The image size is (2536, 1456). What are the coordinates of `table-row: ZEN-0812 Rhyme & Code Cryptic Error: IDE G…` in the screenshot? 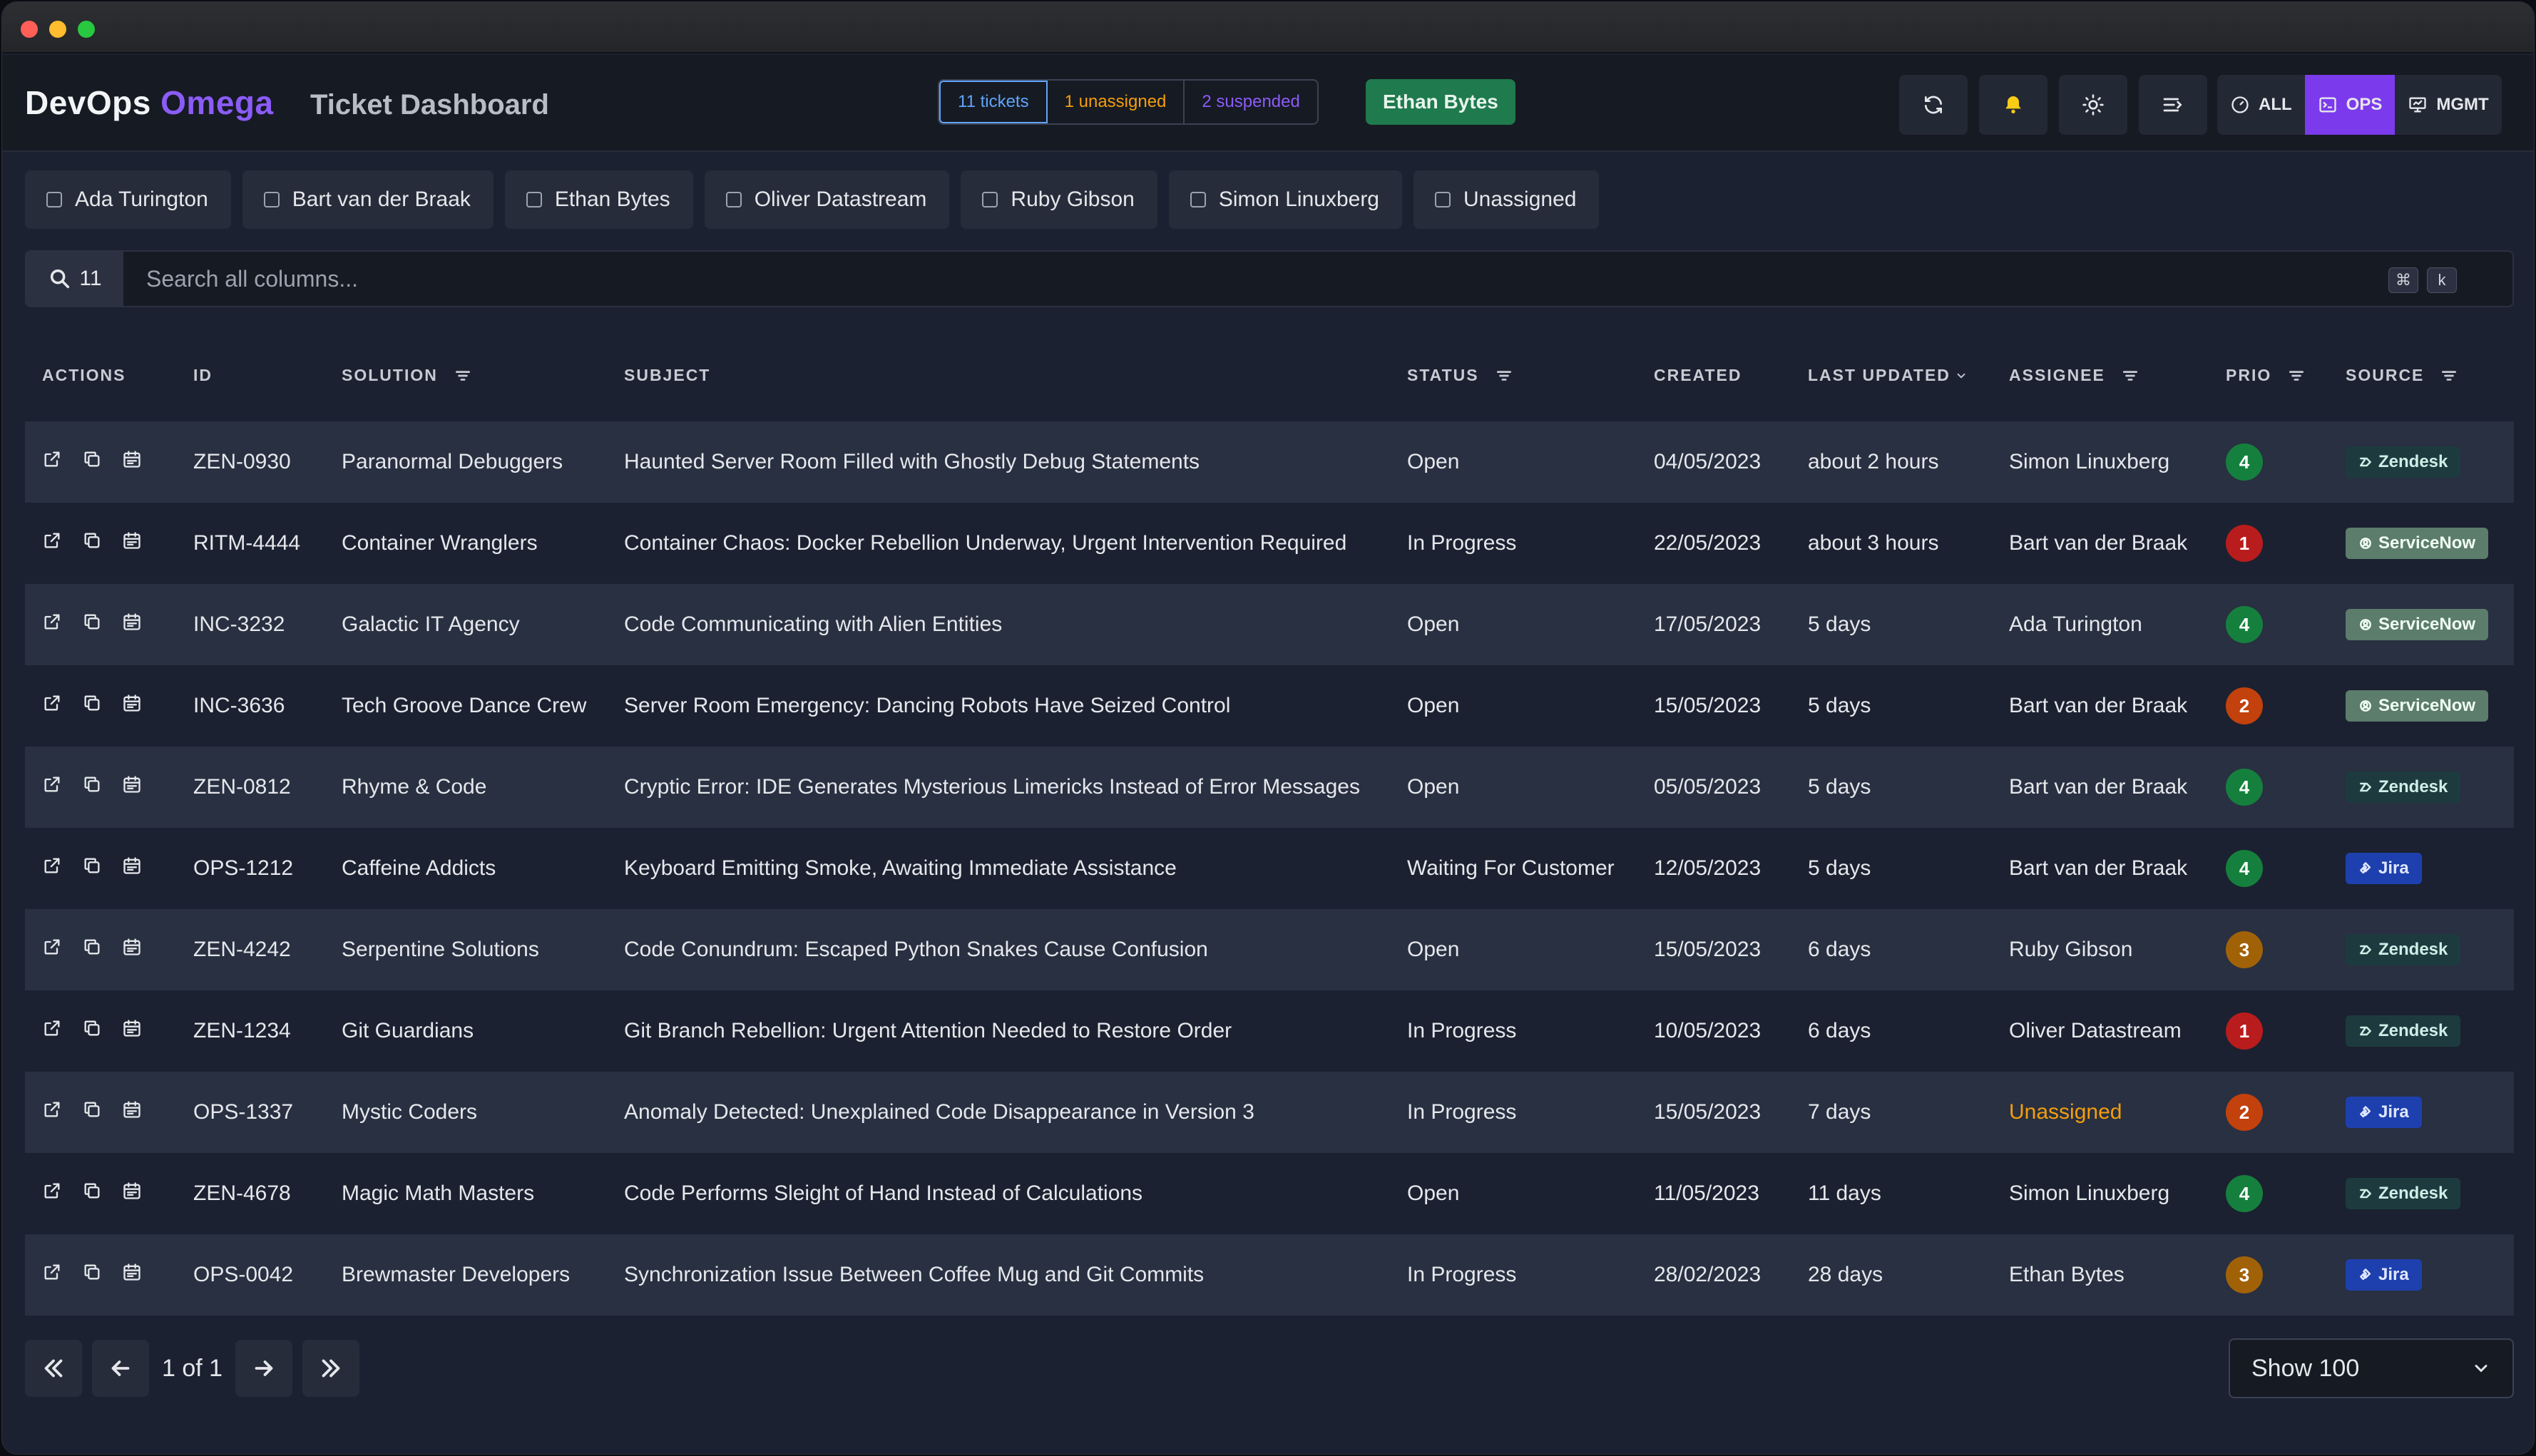 It's located at (1269, 787).